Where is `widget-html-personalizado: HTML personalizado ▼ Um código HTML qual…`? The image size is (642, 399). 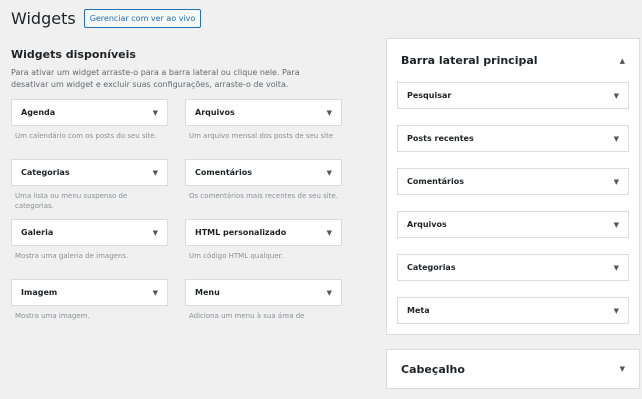
widget-html-personalizado: HTML personalizado ▼ Um código HTML qual… is located at coordinates (263, 249).